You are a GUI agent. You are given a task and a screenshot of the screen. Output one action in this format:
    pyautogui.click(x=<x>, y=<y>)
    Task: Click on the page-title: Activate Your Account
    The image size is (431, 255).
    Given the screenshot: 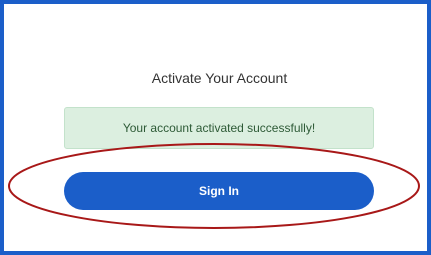 What is the action you would take?
    pyautogui.click(x=219, y=78)
    